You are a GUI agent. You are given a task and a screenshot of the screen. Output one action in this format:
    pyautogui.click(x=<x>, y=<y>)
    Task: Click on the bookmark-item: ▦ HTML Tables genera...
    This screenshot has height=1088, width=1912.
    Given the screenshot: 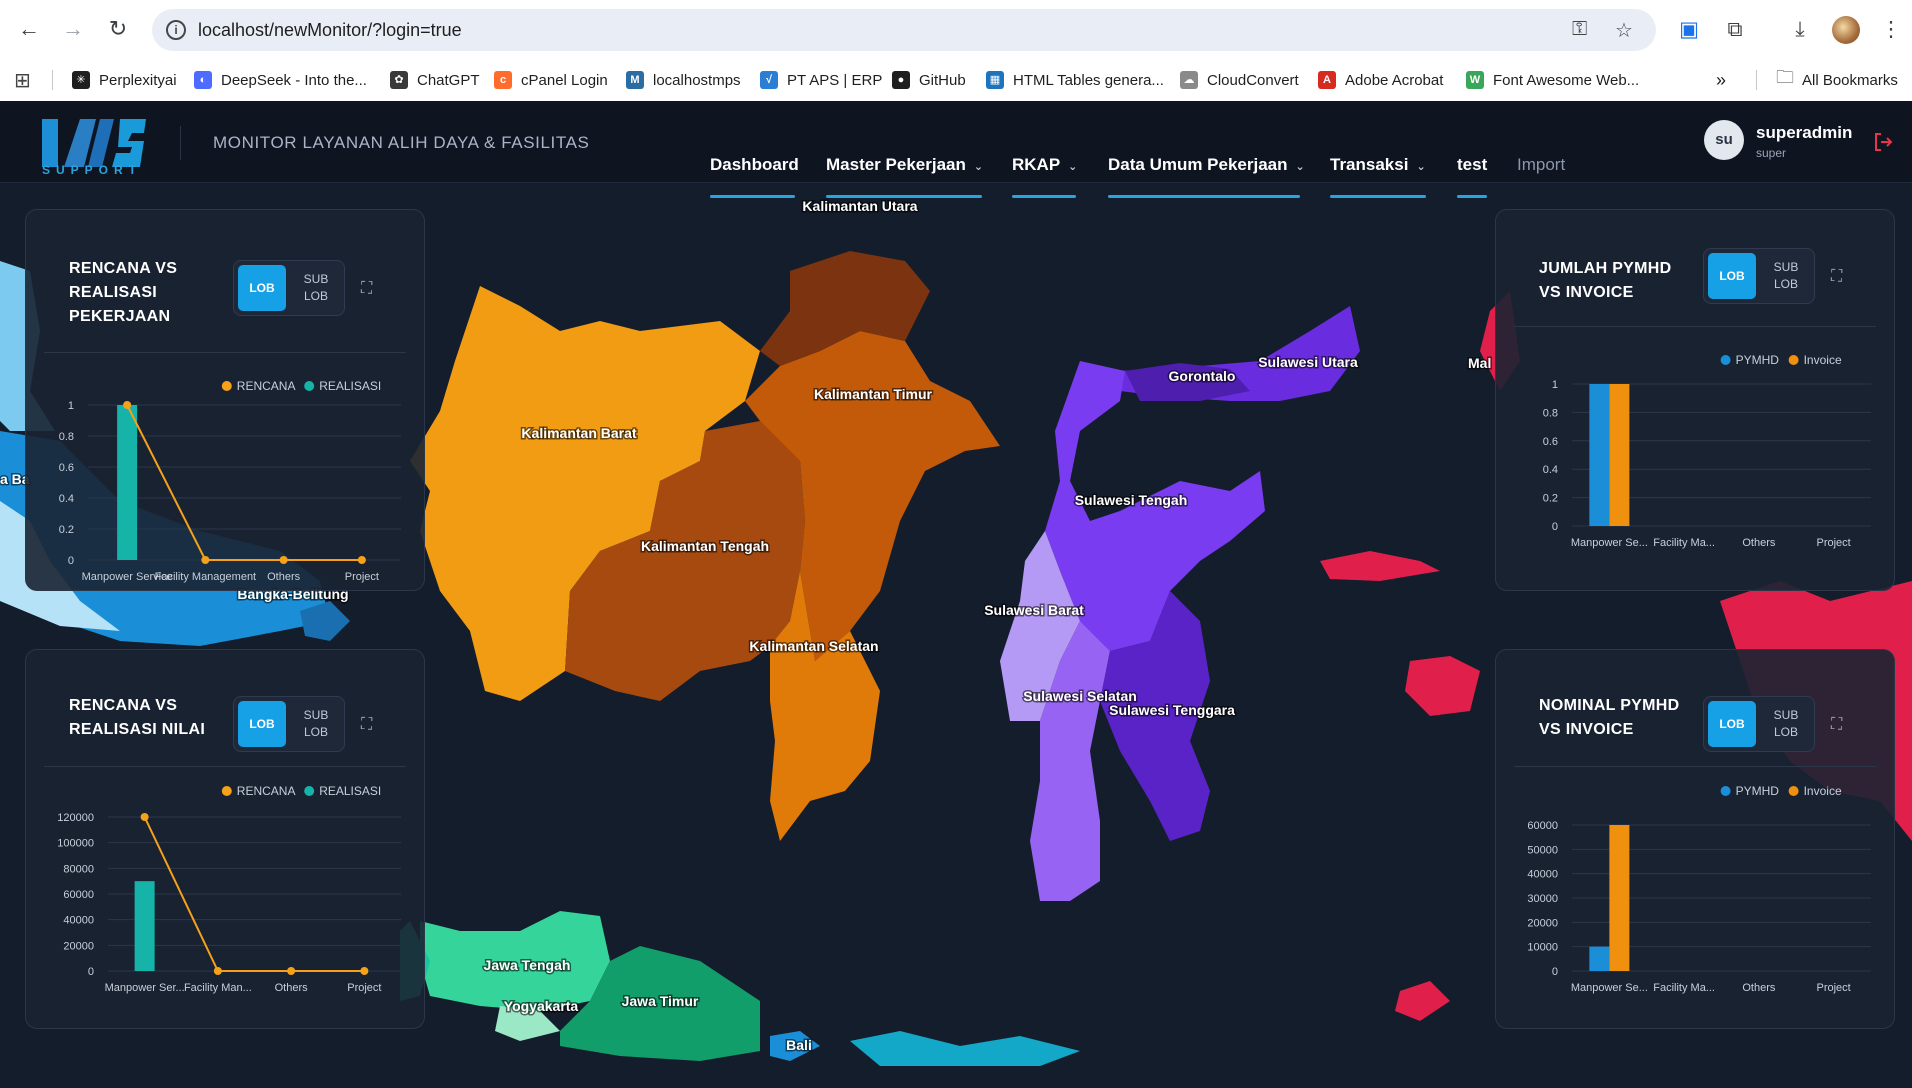 What is the action you would take?
    pyautogui.click(x=1075, y=80)
    